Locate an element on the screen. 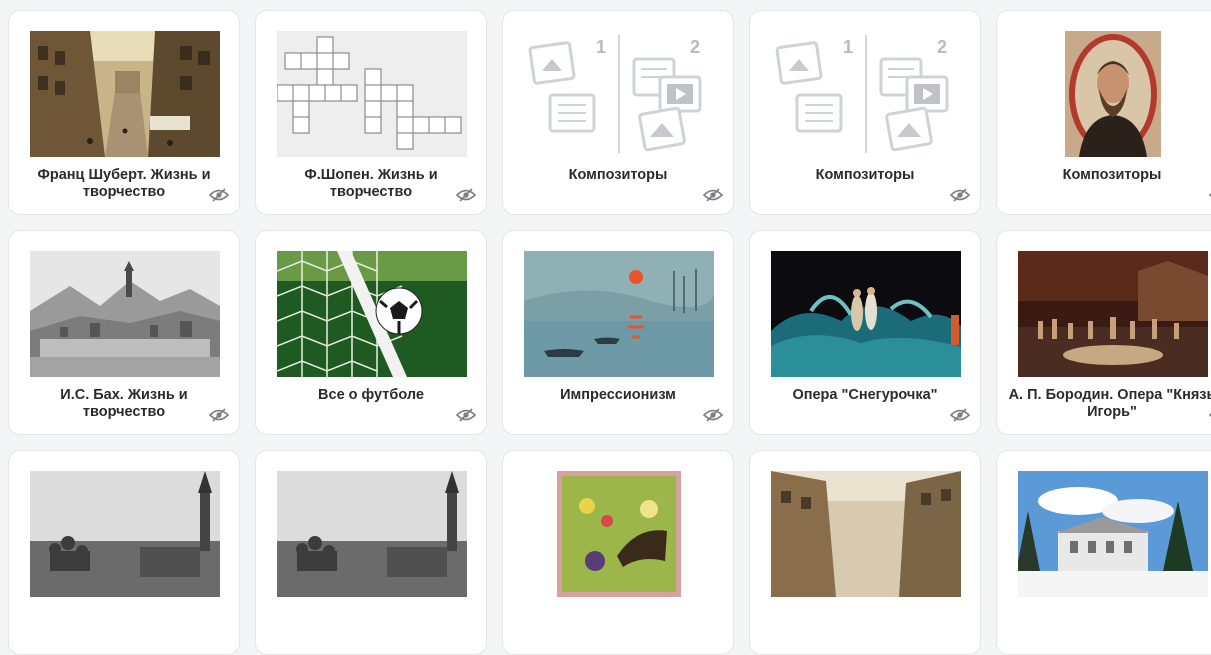 This screenshot has width=1211, height=655. app-card: Опера "Снегурочка" is located at coordinates (865, 332).